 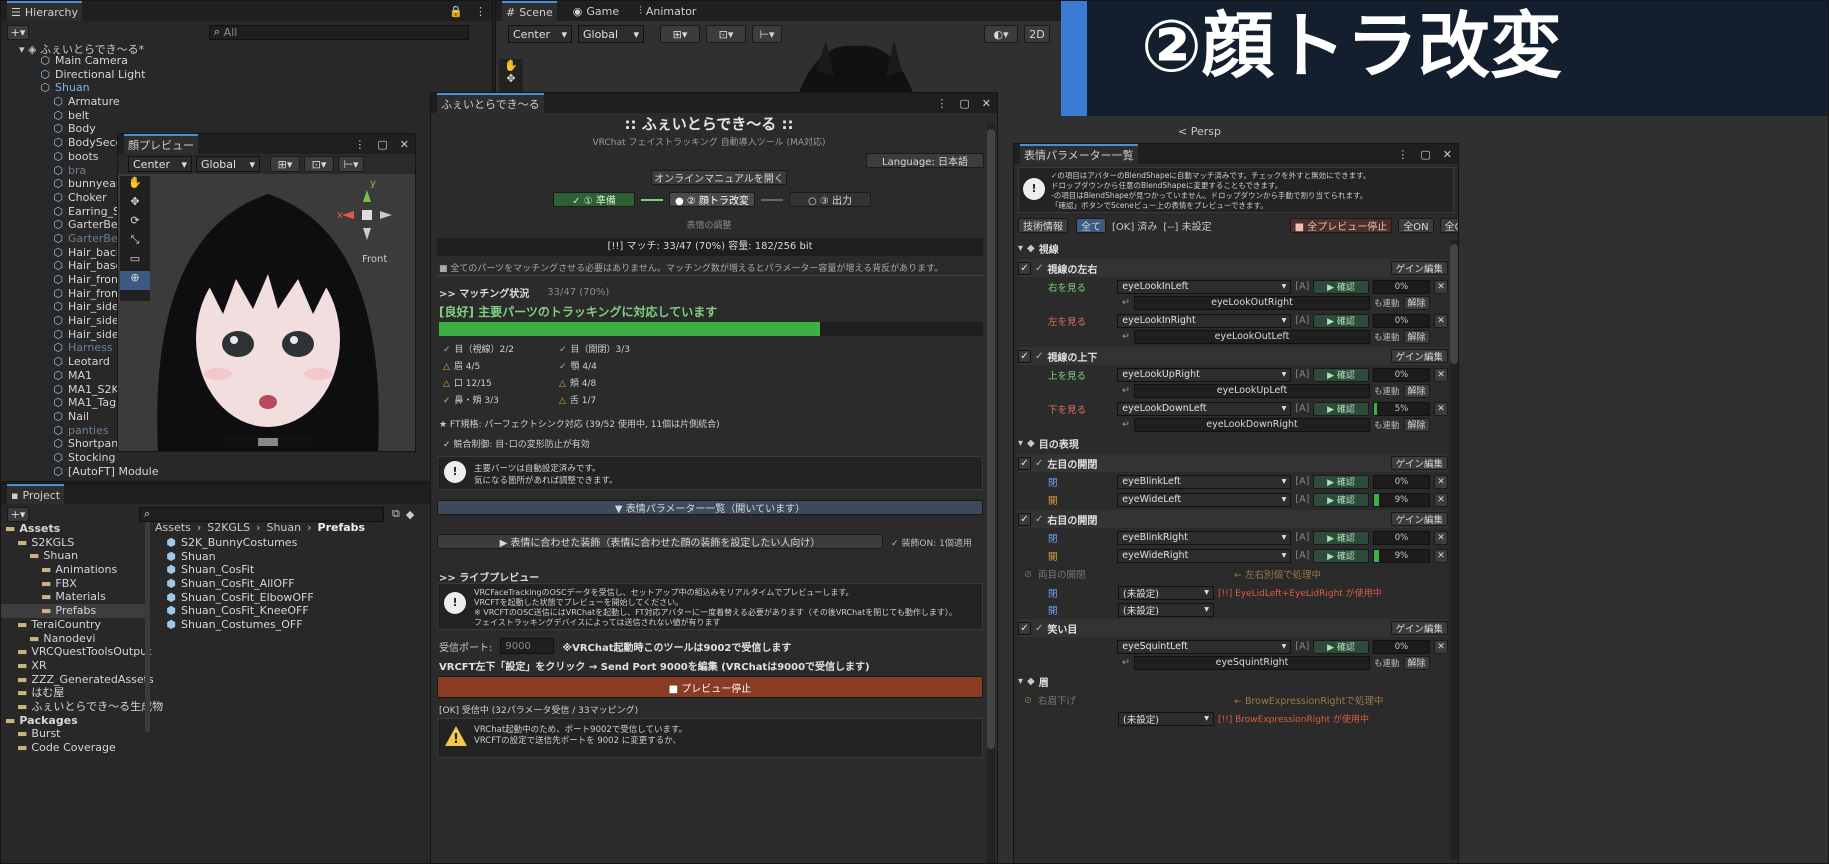 I want to click on rect-tool-icon: ▭, so click(x=135, y=261).